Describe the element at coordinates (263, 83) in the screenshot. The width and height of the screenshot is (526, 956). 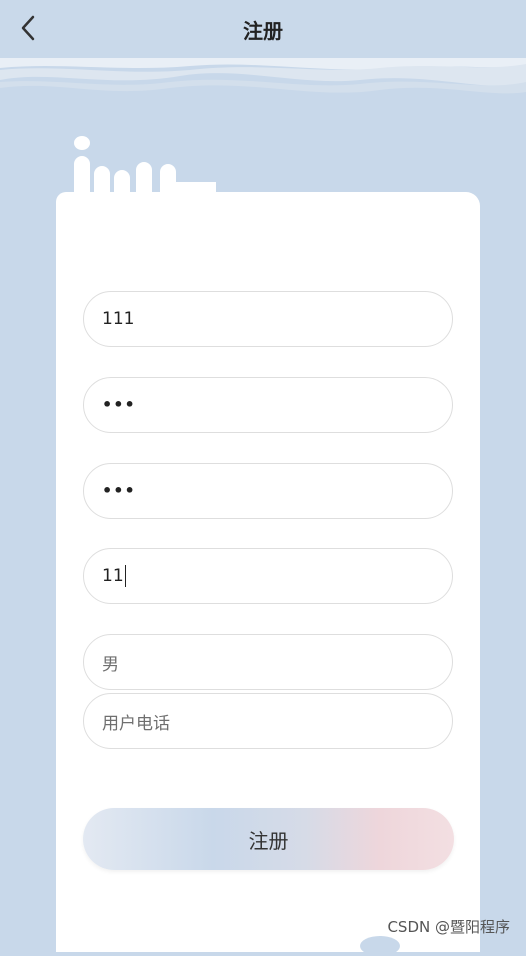
I see `wave-decoration` at that location.